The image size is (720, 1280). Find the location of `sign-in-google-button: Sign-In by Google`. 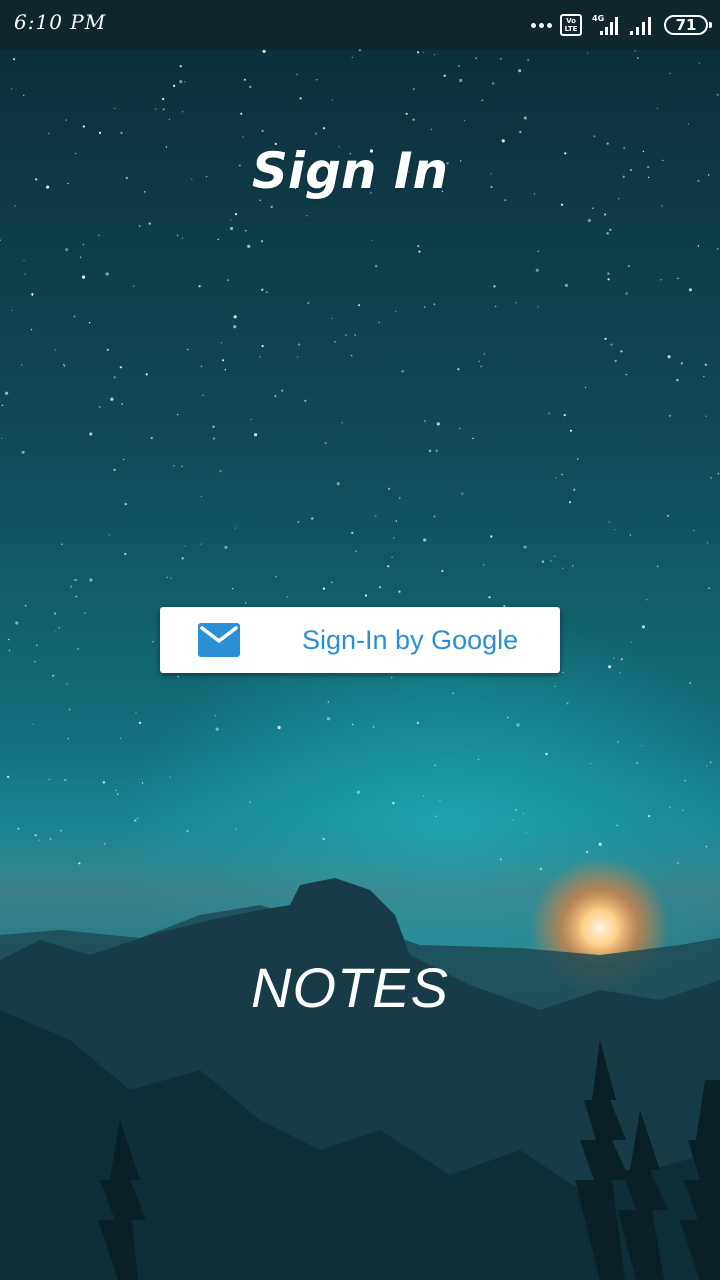

sign-in-google-button: Sign-In by Google is located at coordinates (360, 640).